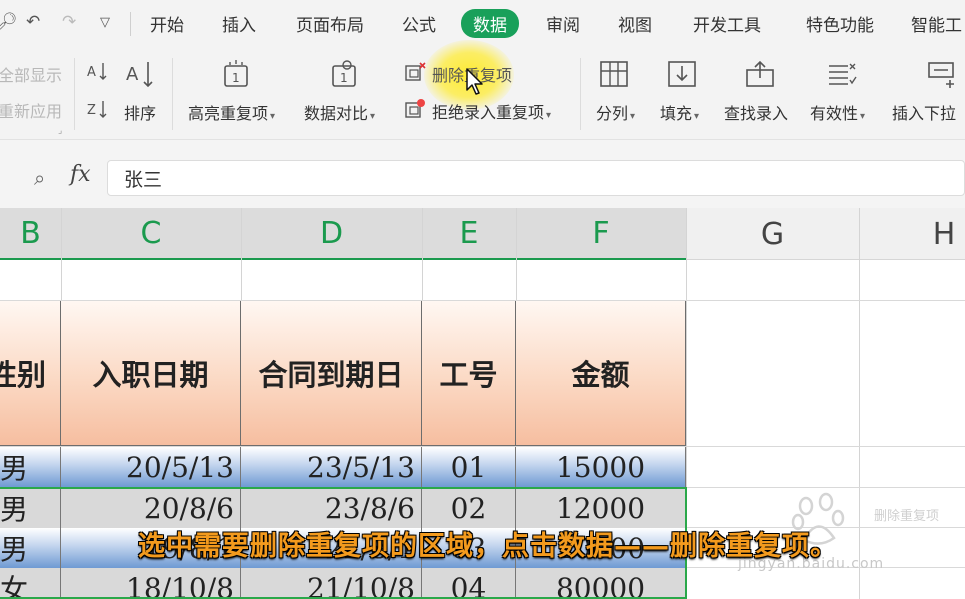 This screenshot has height=599, width=965. What do you see at coordinates (97, 109) in the screenshot?
I see `sort-descending-icon: Z` at bounding box center [97, 109].